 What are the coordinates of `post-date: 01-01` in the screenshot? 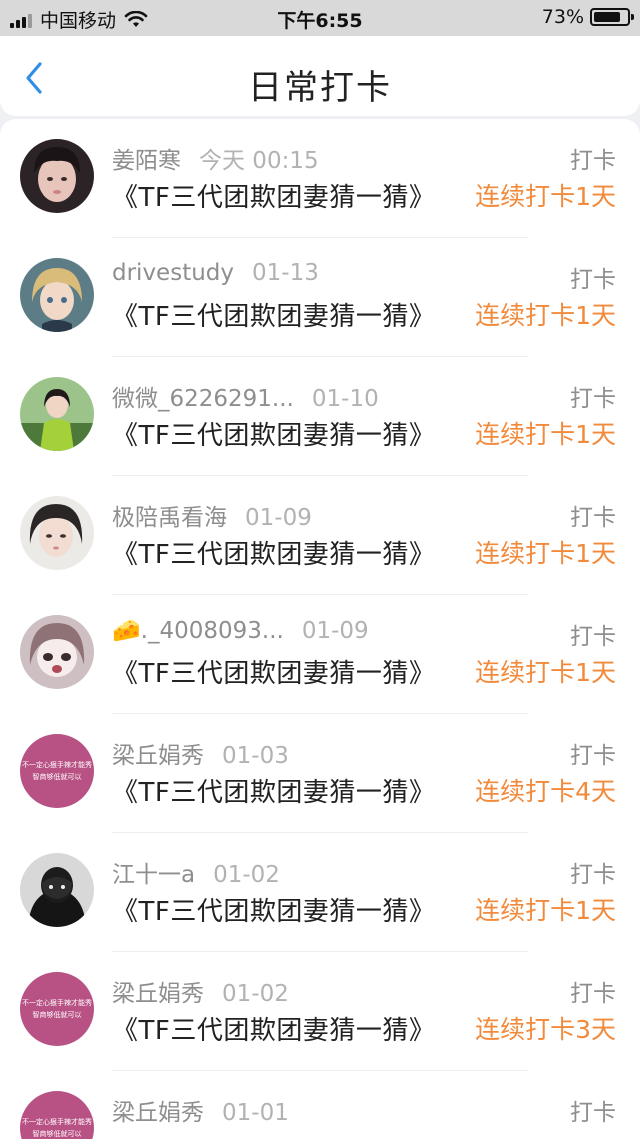 It's located at (255, 1113).